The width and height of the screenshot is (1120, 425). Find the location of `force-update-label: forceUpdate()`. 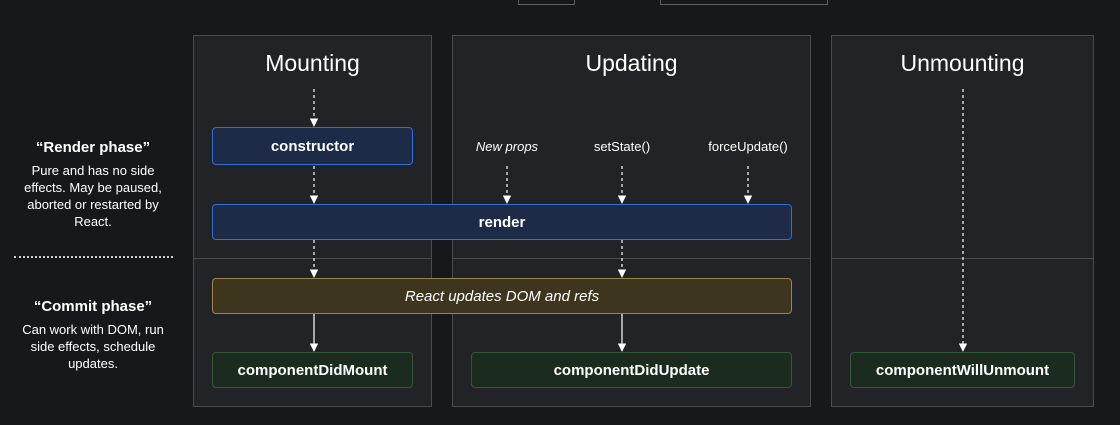

force-update-label: forceUpdate() is located at coordinates (748, 146).